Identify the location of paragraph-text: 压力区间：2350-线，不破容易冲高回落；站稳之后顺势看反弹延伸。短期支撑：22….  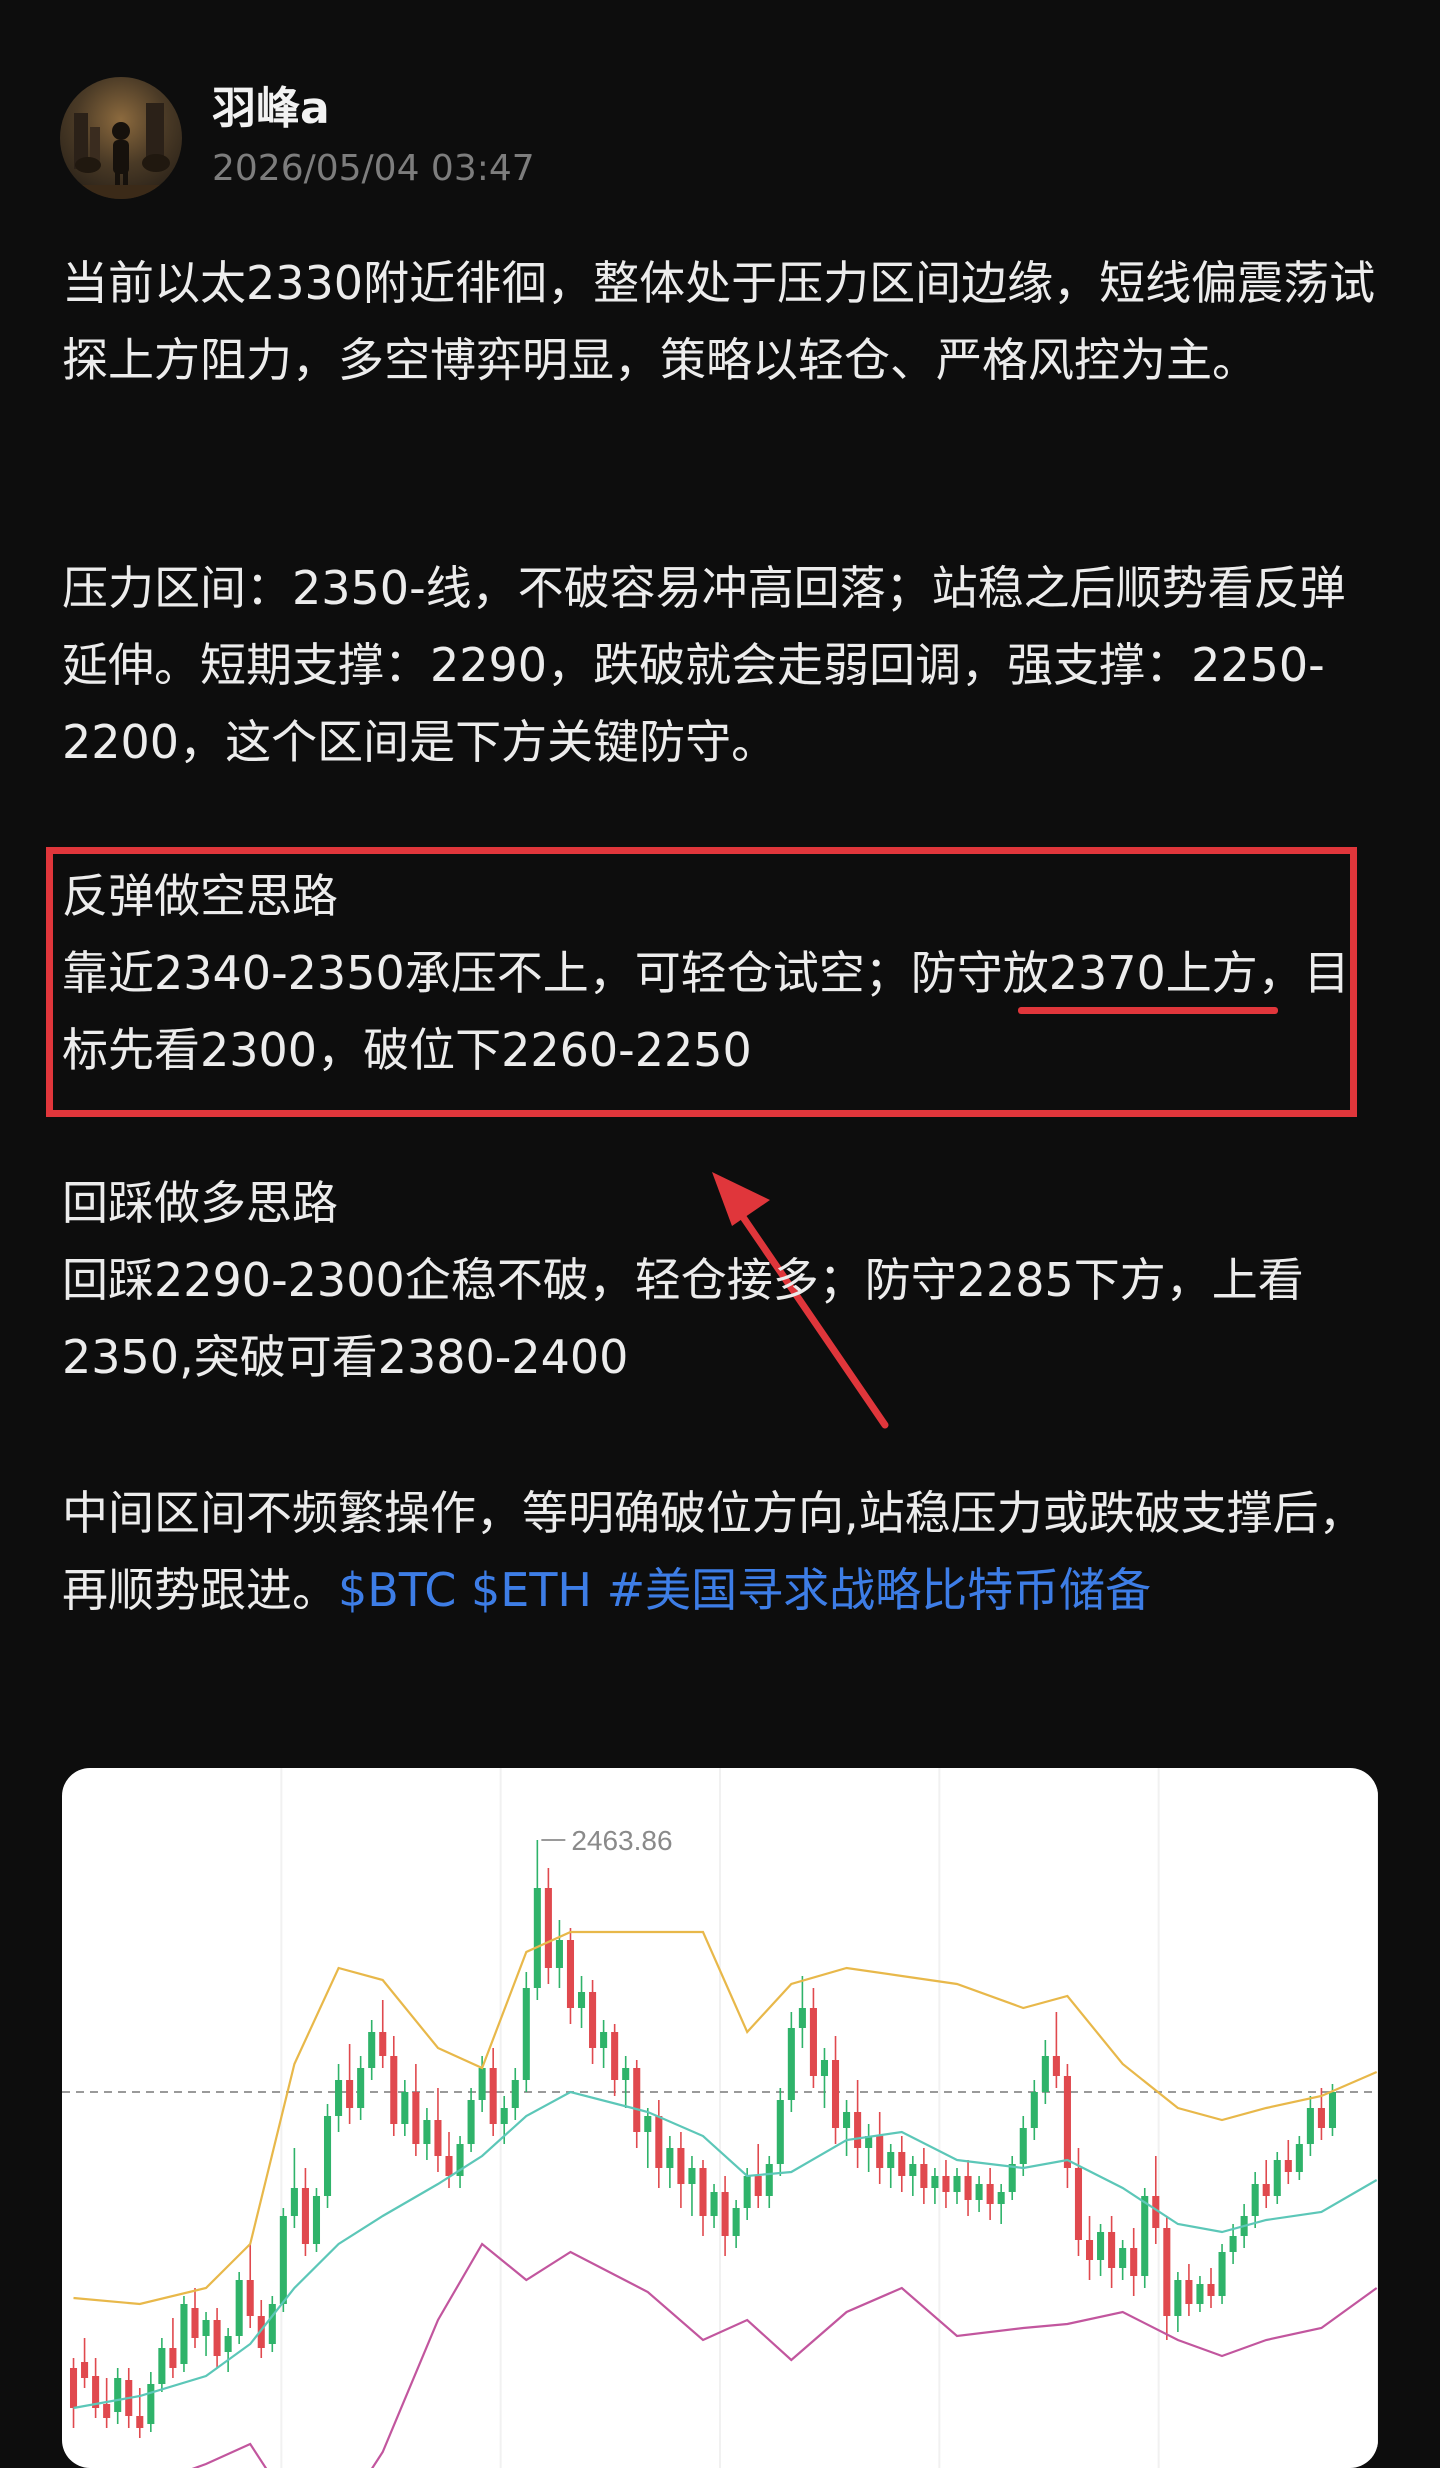
(704, 665).